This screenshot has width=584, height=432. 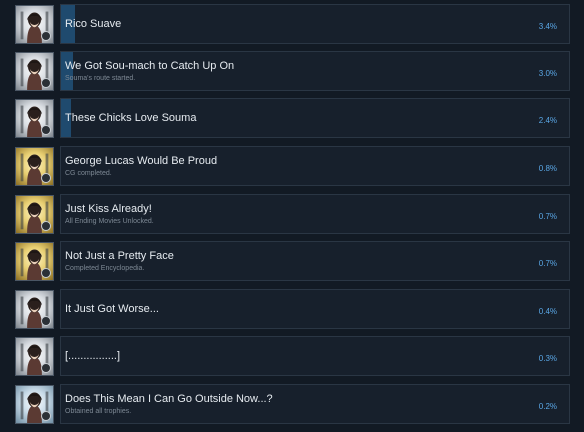 What do you see at coordinates (98, 411) in the screenshot?
I see `achievement-description: Obtained all trophies.` at bounding box center [98, 411].